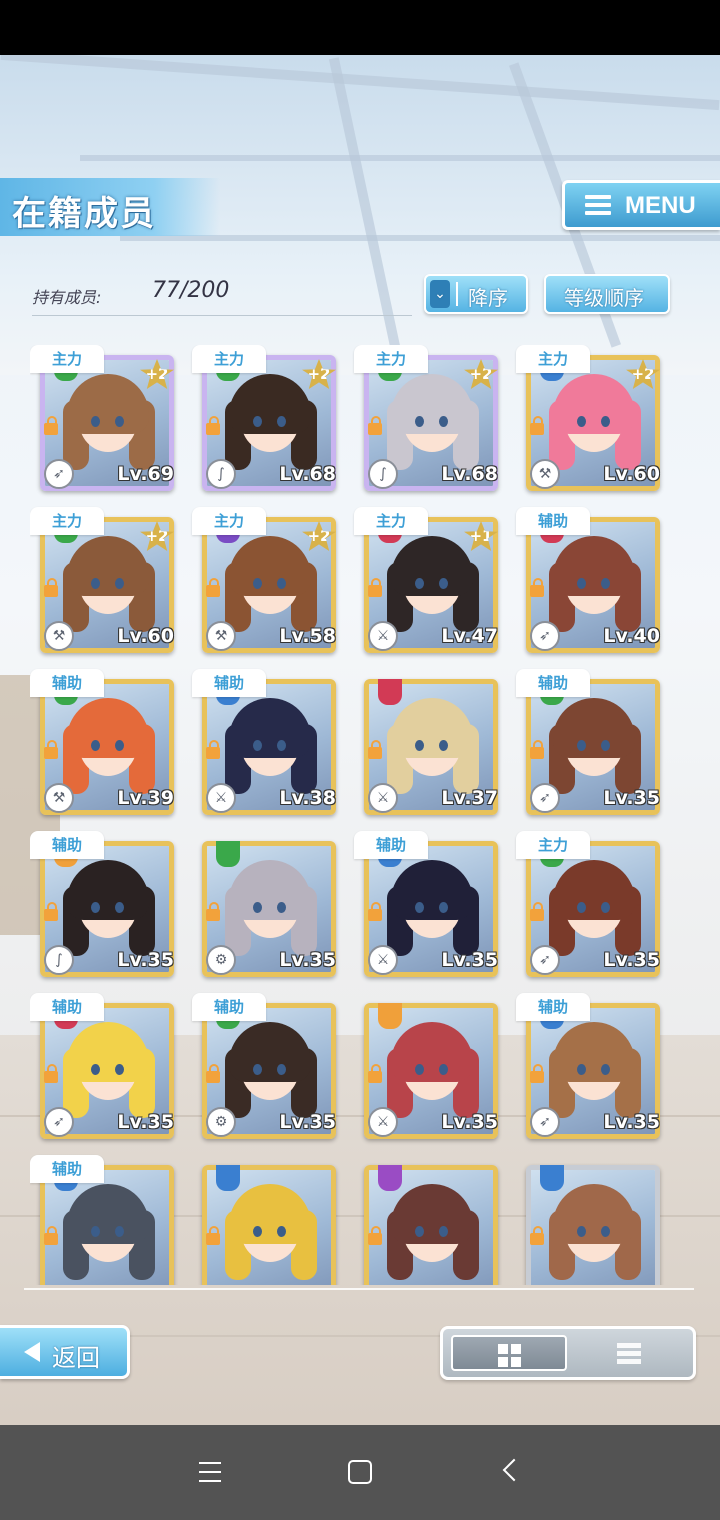 This screenshot has width=720, height=1520. I want to click on grid-icon, so click(510, 1356).